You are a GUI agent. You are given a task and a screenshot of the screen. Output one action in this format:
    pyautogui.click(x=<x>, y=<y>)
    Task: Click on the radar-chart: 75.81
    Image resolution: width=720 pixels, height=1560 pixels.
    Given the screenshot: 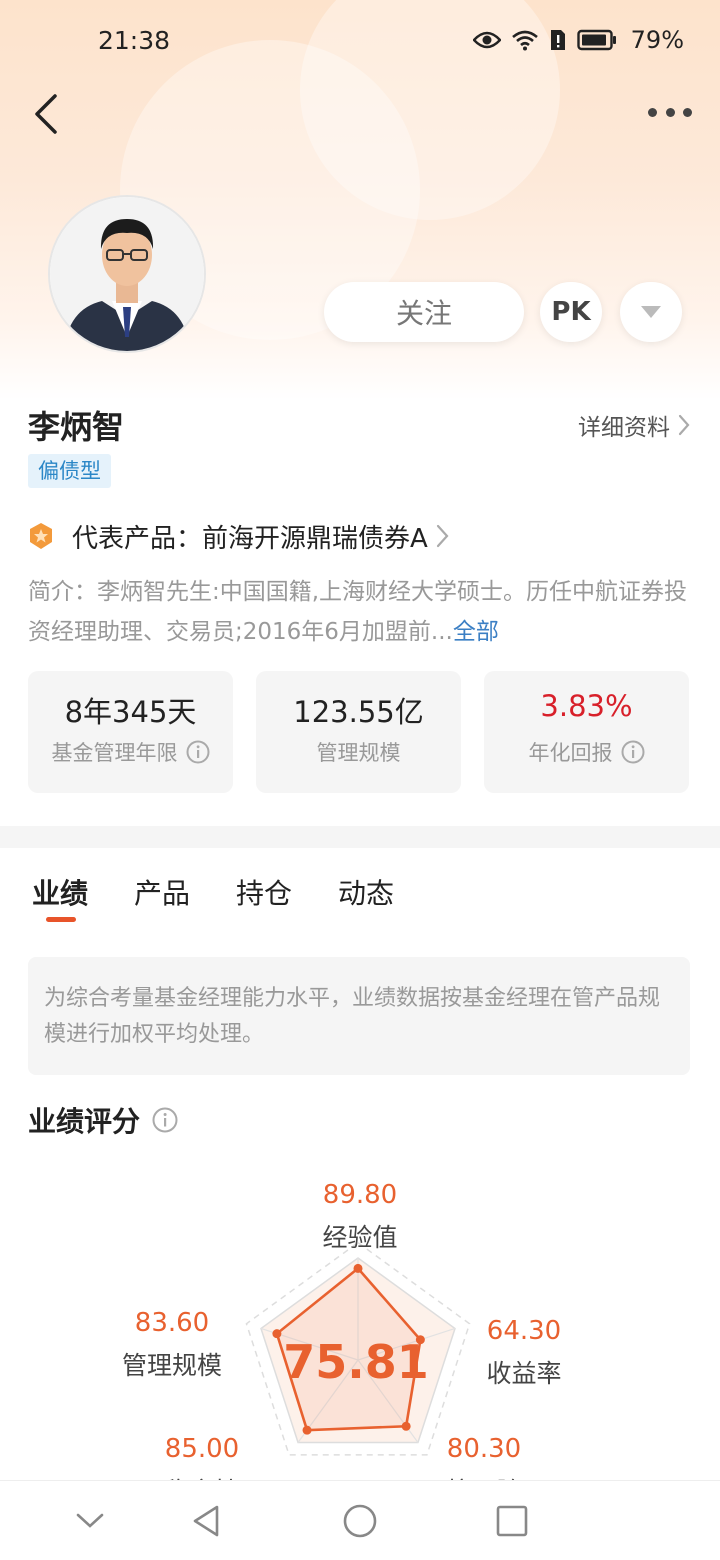 What is the action you would take?
    pyautogui.click(x=358, y=1348)
    